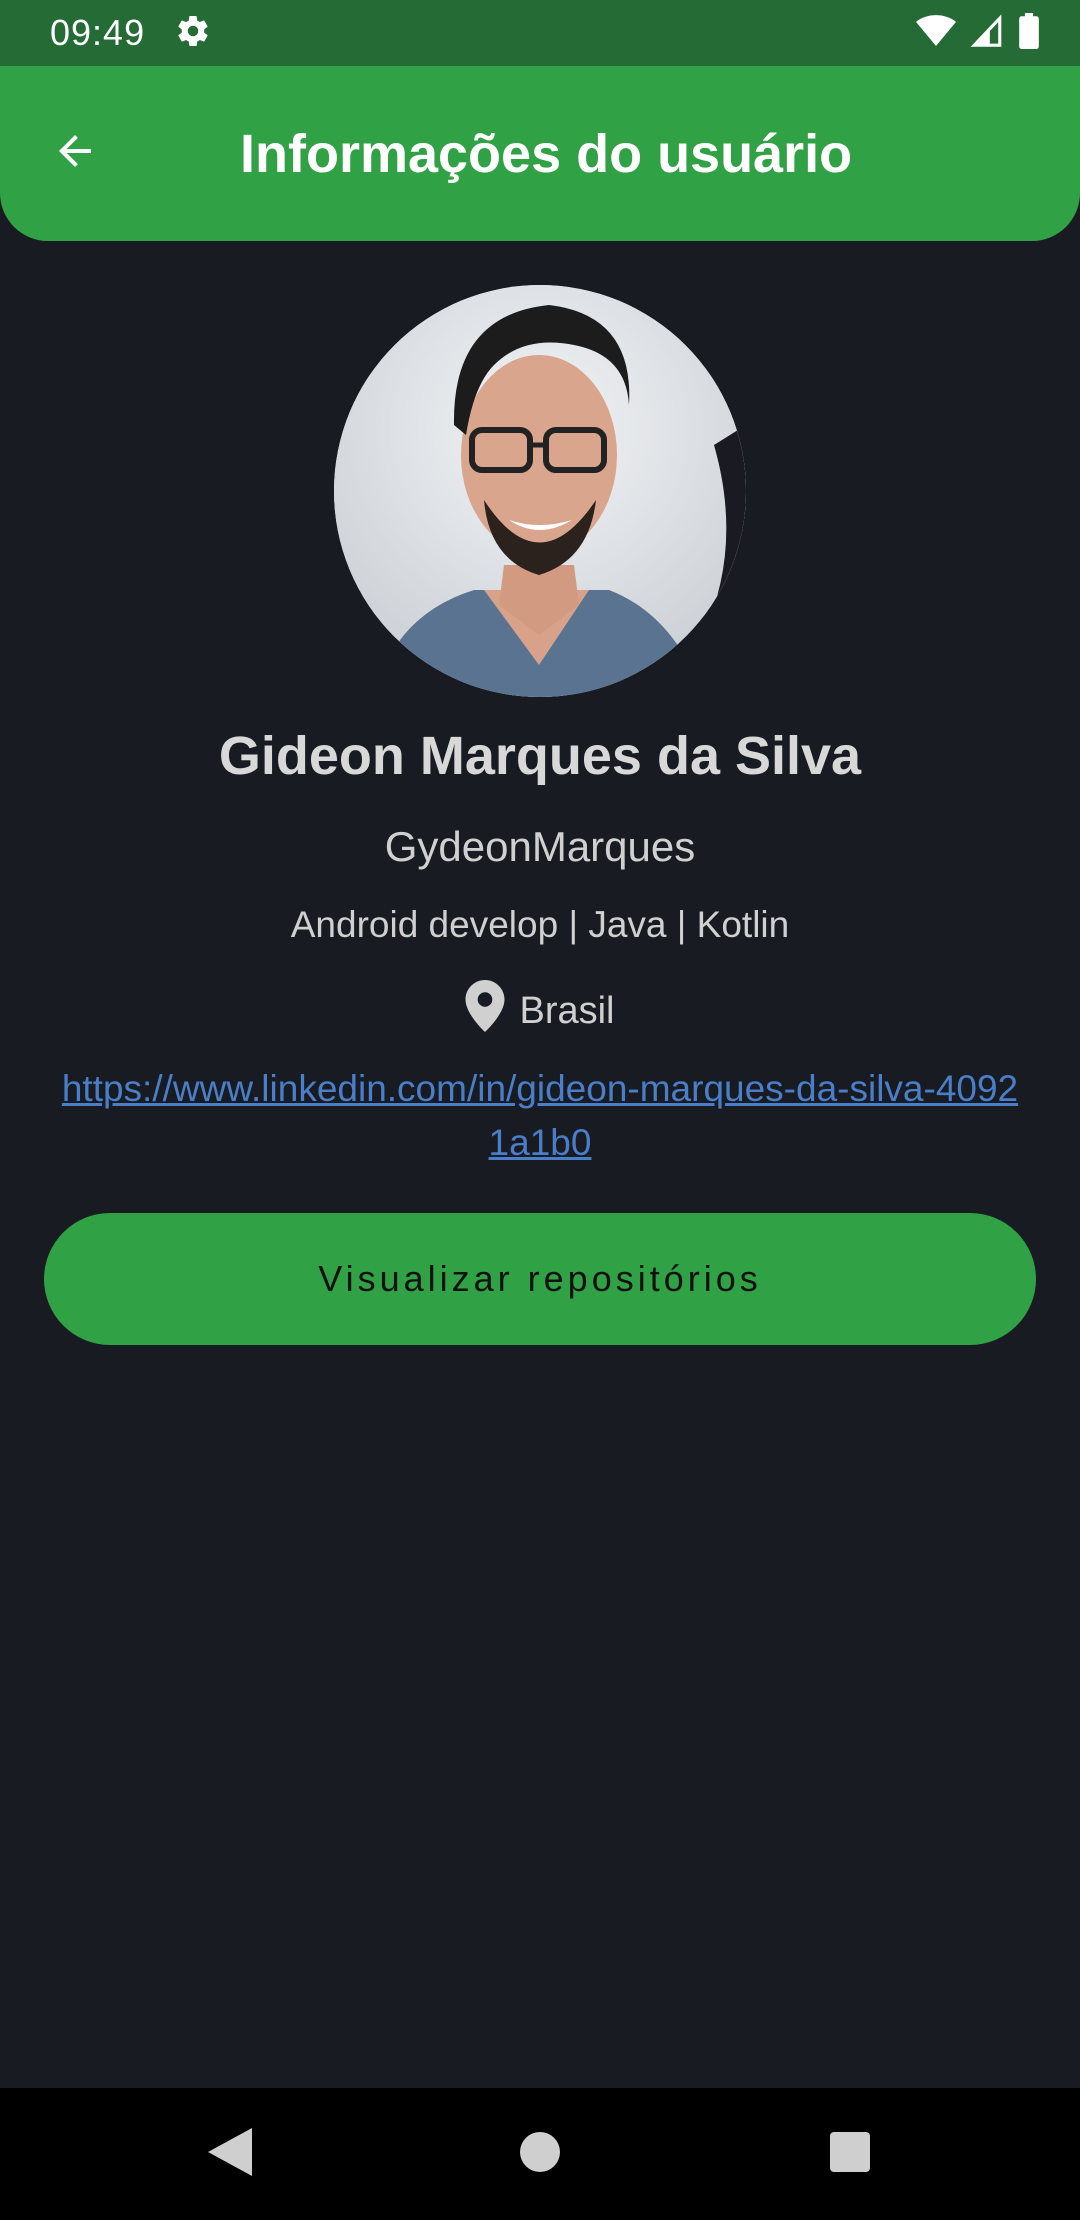 The width and height of the screenshot is (1080, 2220). What do you see at coordinates (540, 1279) in the screenshot?
I see `view-repositories-button: Visualizar repositórios` at bounding box center [540, 1279].